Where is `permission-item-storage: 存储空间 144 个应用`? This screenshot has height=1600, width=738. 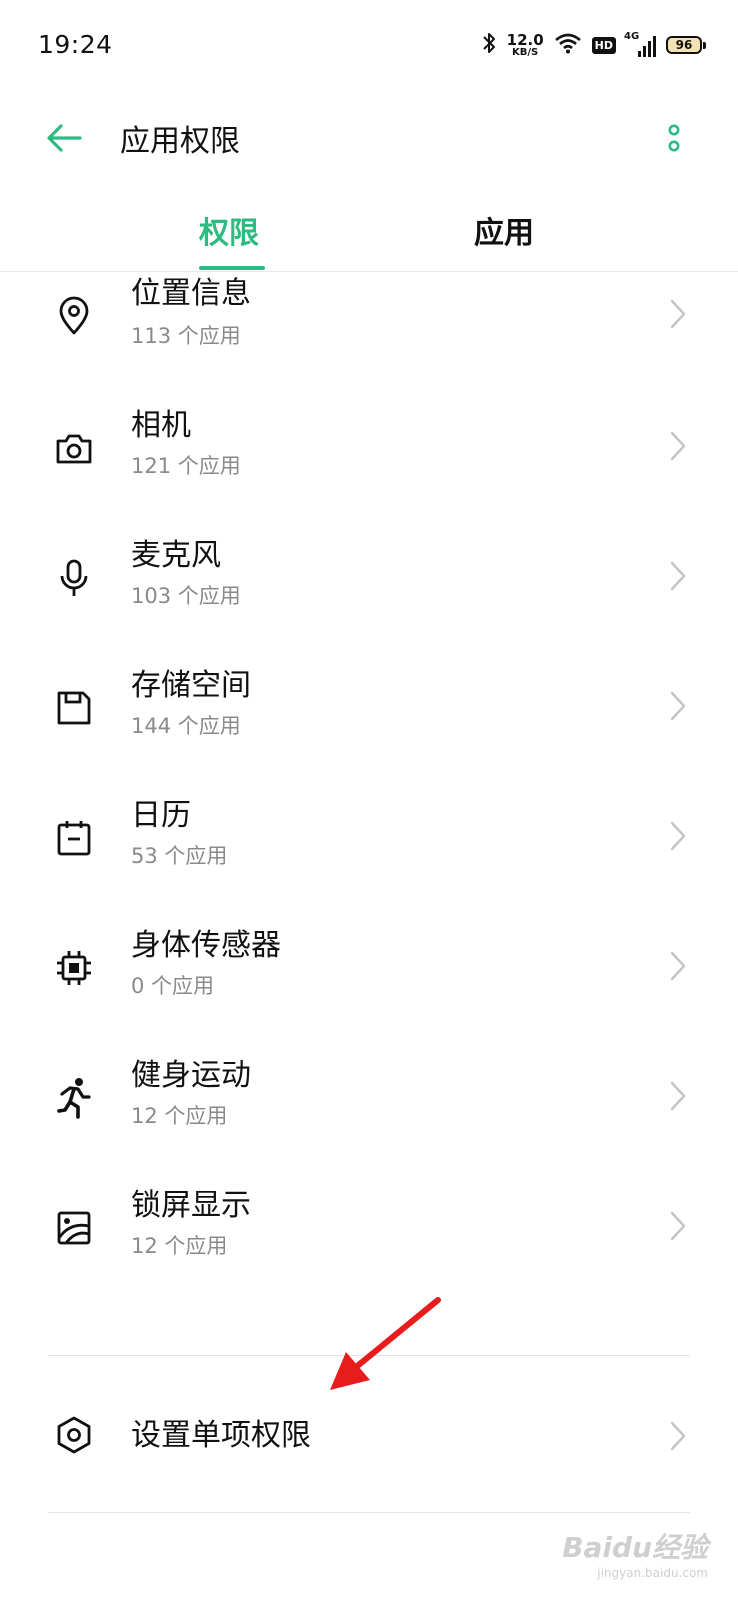
permission-item-storage: 存储空间 144 个应用 is located at coordinates (369, 715).